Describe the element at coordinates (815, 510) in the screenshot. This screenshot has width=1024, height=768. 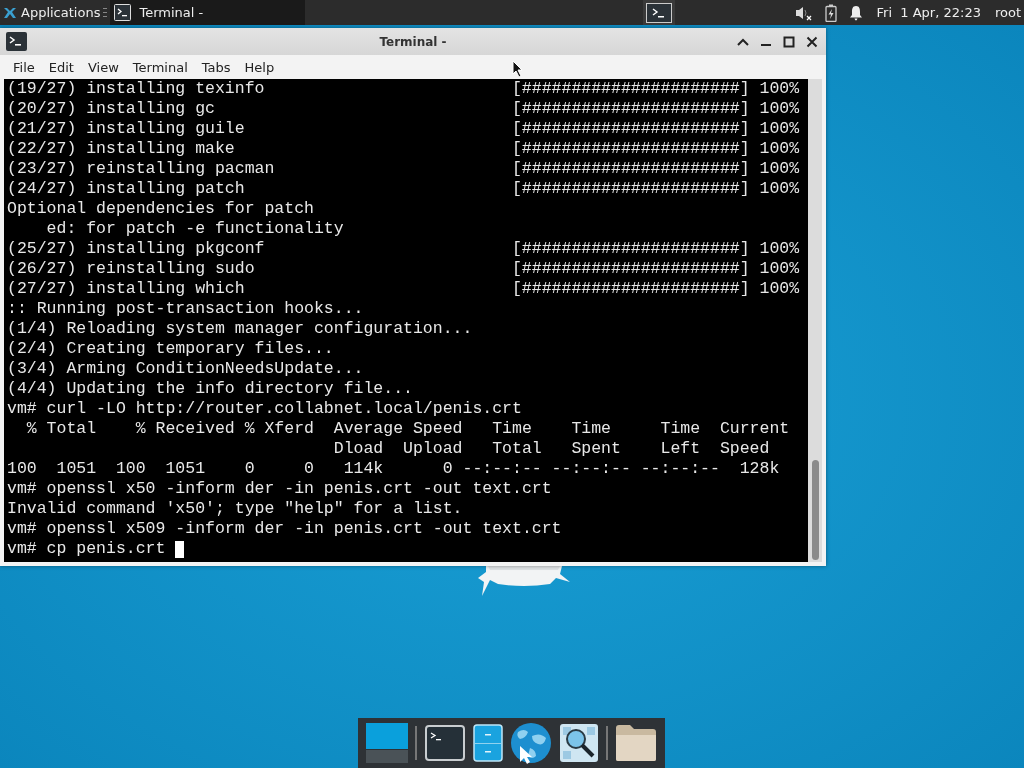
I see `scrollbar-thumb` at that location.